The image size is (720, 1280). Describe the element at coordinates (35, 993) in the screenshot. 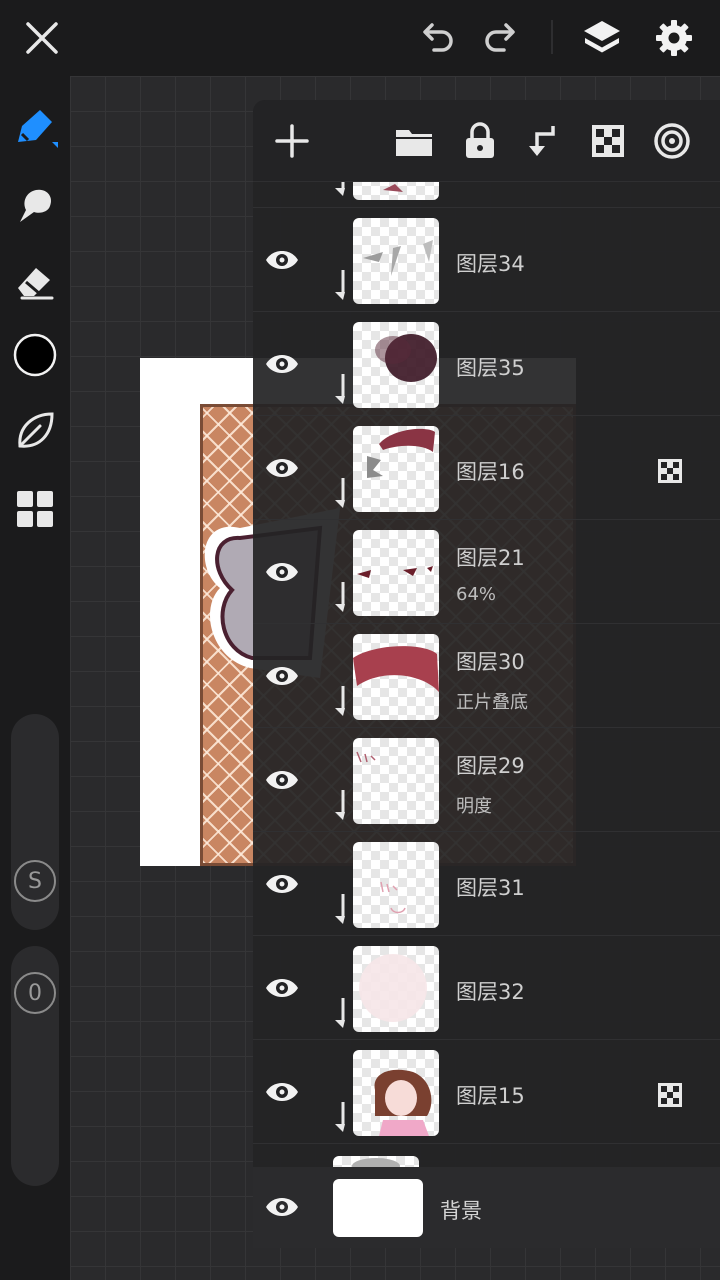

I see `opacity-handle: 0` at that location.